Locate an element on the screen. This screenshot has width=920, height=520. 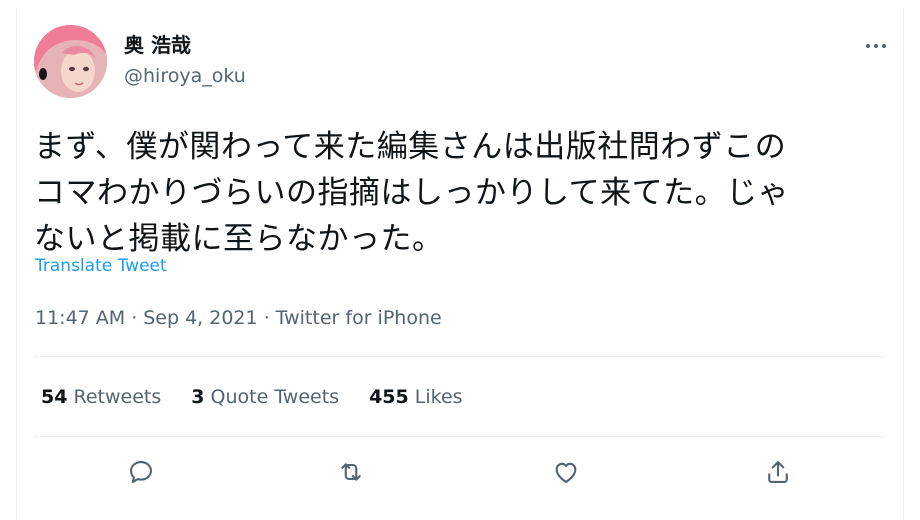
tweet-date: Sep 4, 2021 is located at coordinates (200, 318).